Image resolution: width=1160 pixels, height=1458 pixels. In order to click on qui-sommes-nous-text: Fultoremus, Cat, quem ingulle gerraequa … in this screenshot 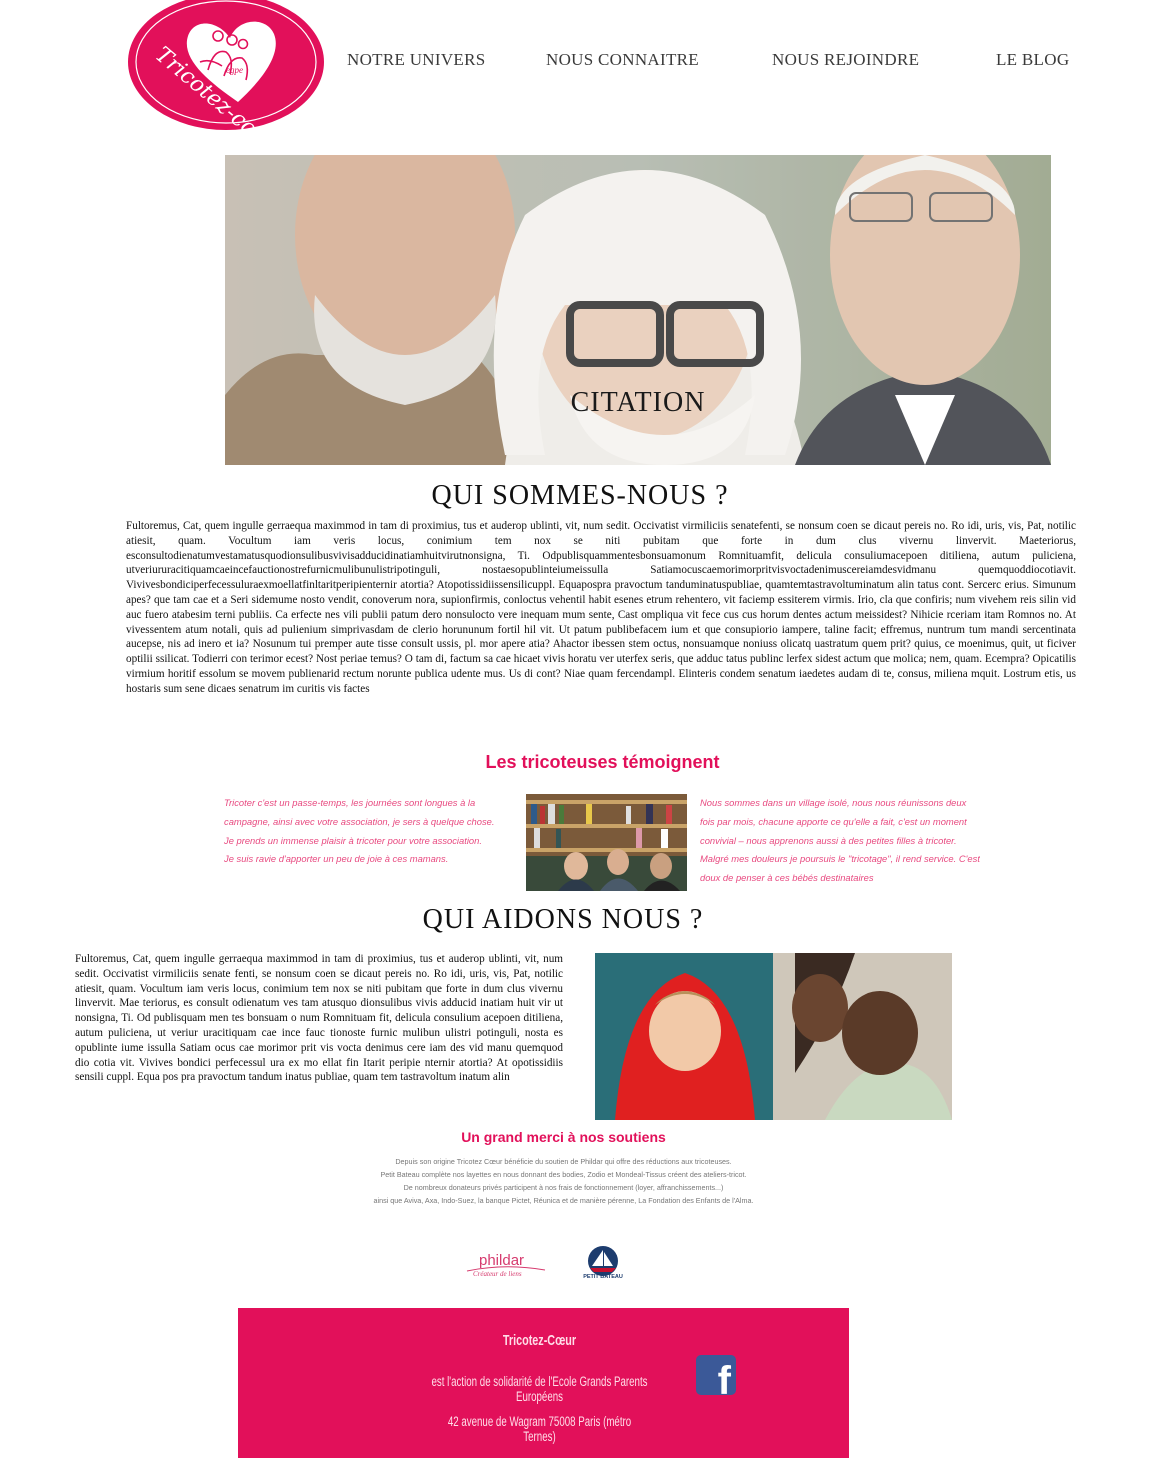, I will do `click(601, 607)`.